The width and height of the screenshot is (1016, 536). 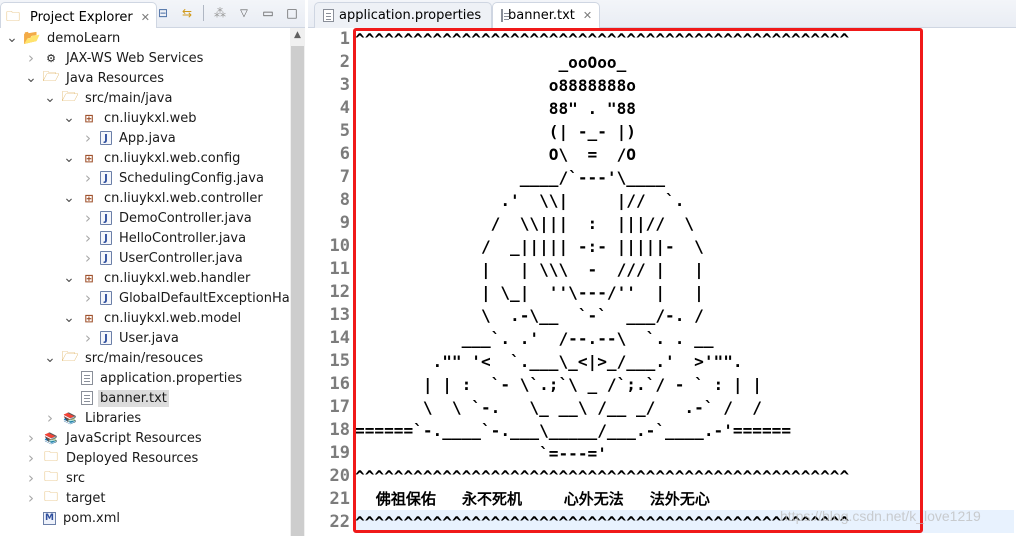 I want to click on tree-item: › J DemoController.java, so click(x=168, y=218).